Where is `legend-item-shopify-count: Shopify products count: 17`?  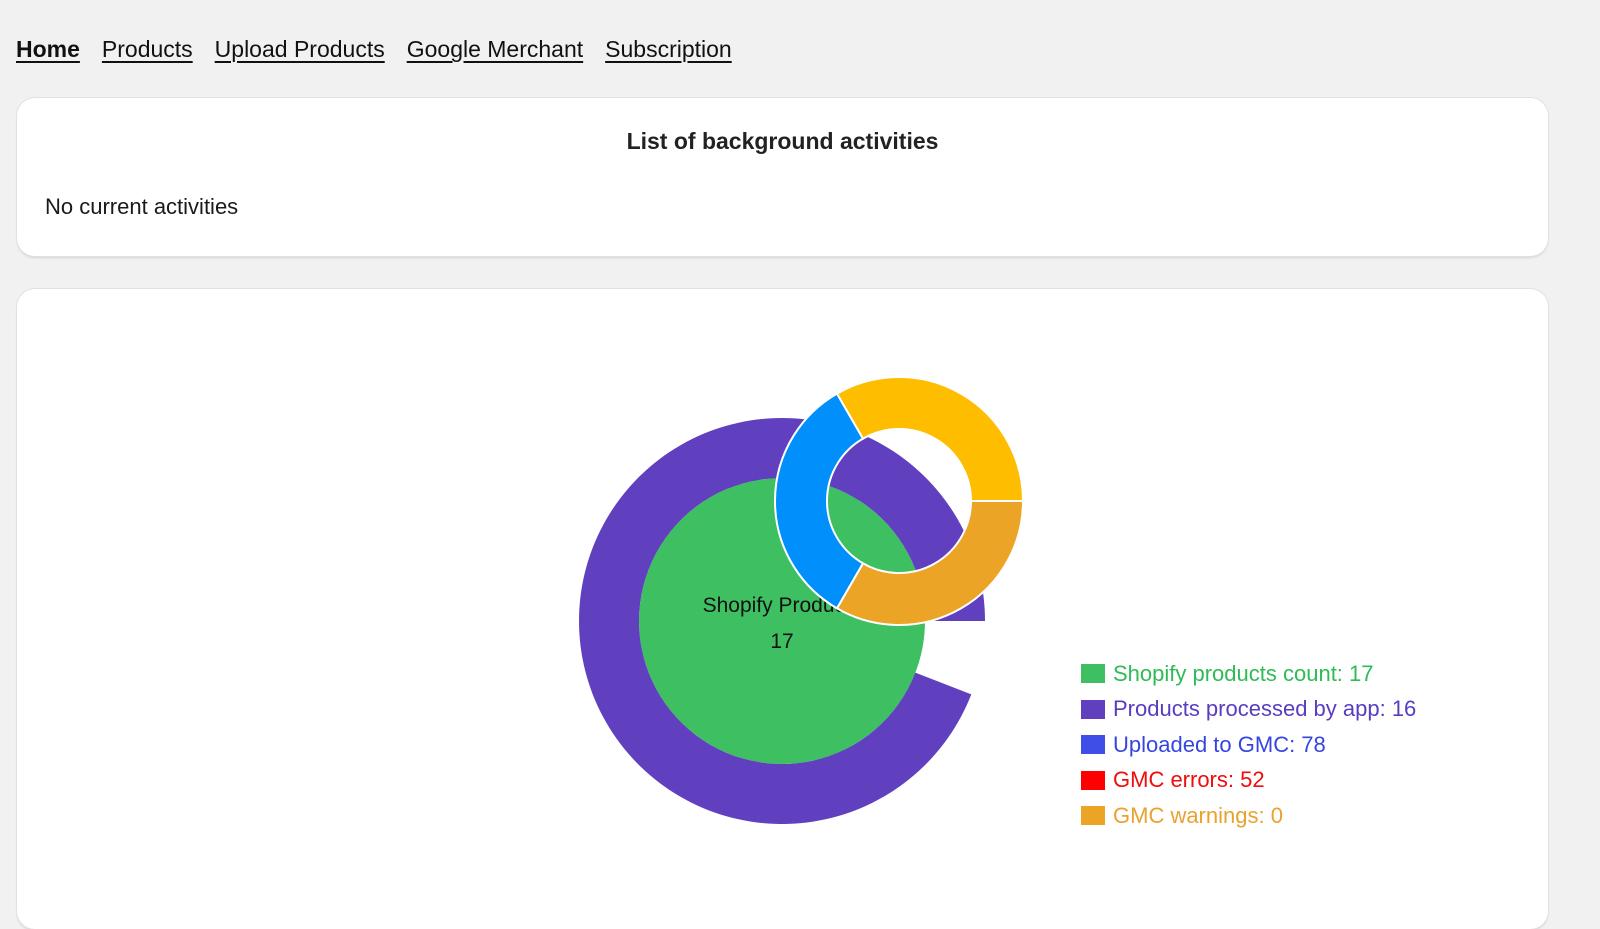
legend-item-shopify-count: Shopify products count: 17 is located at coordinates (1248, 674).